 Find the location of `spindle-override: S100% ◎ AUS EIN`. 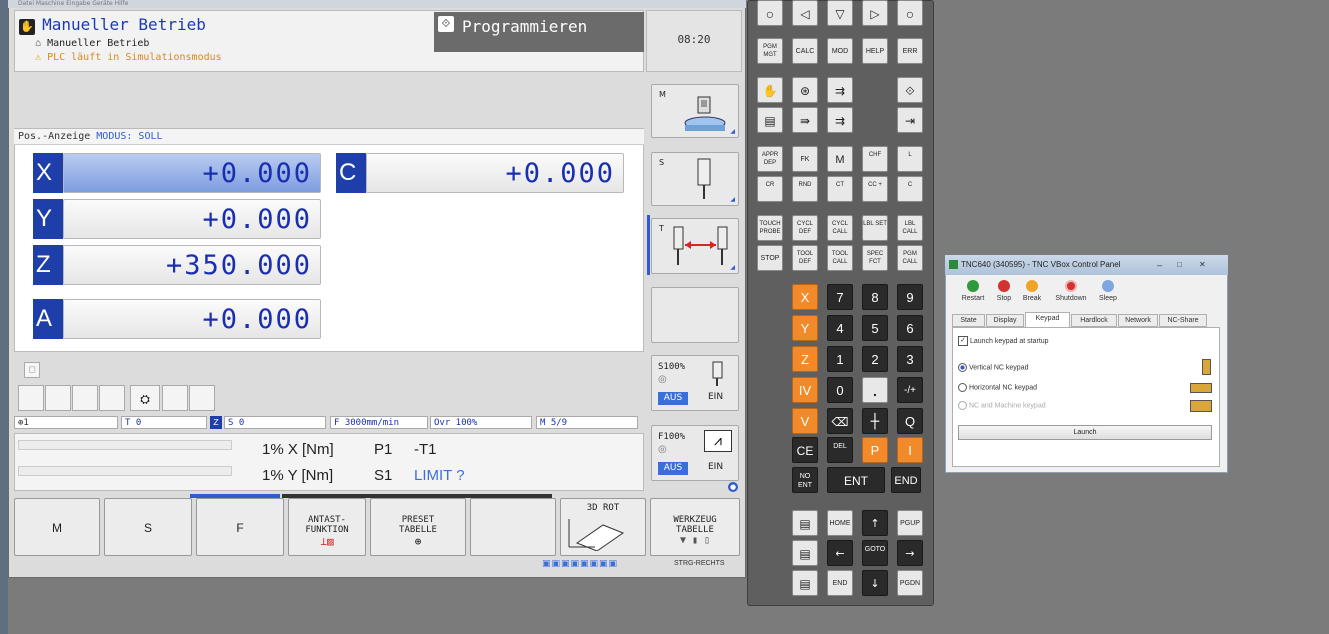

spindle-override: S100% ◎ AUS EIN is located at coordinates (695, 383).